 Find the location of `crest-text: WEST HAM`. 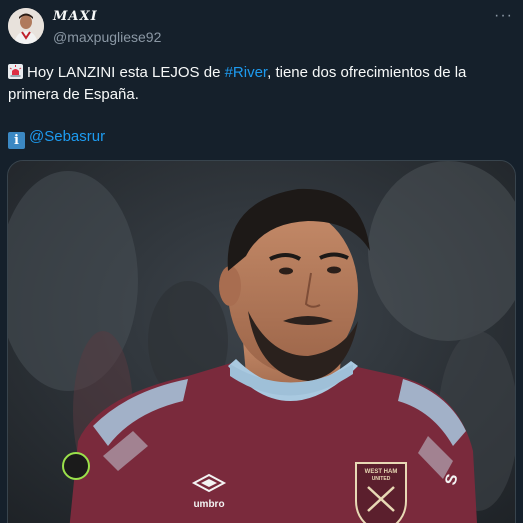

crest-text: WEST HAM is located at coordinates (381, 472).